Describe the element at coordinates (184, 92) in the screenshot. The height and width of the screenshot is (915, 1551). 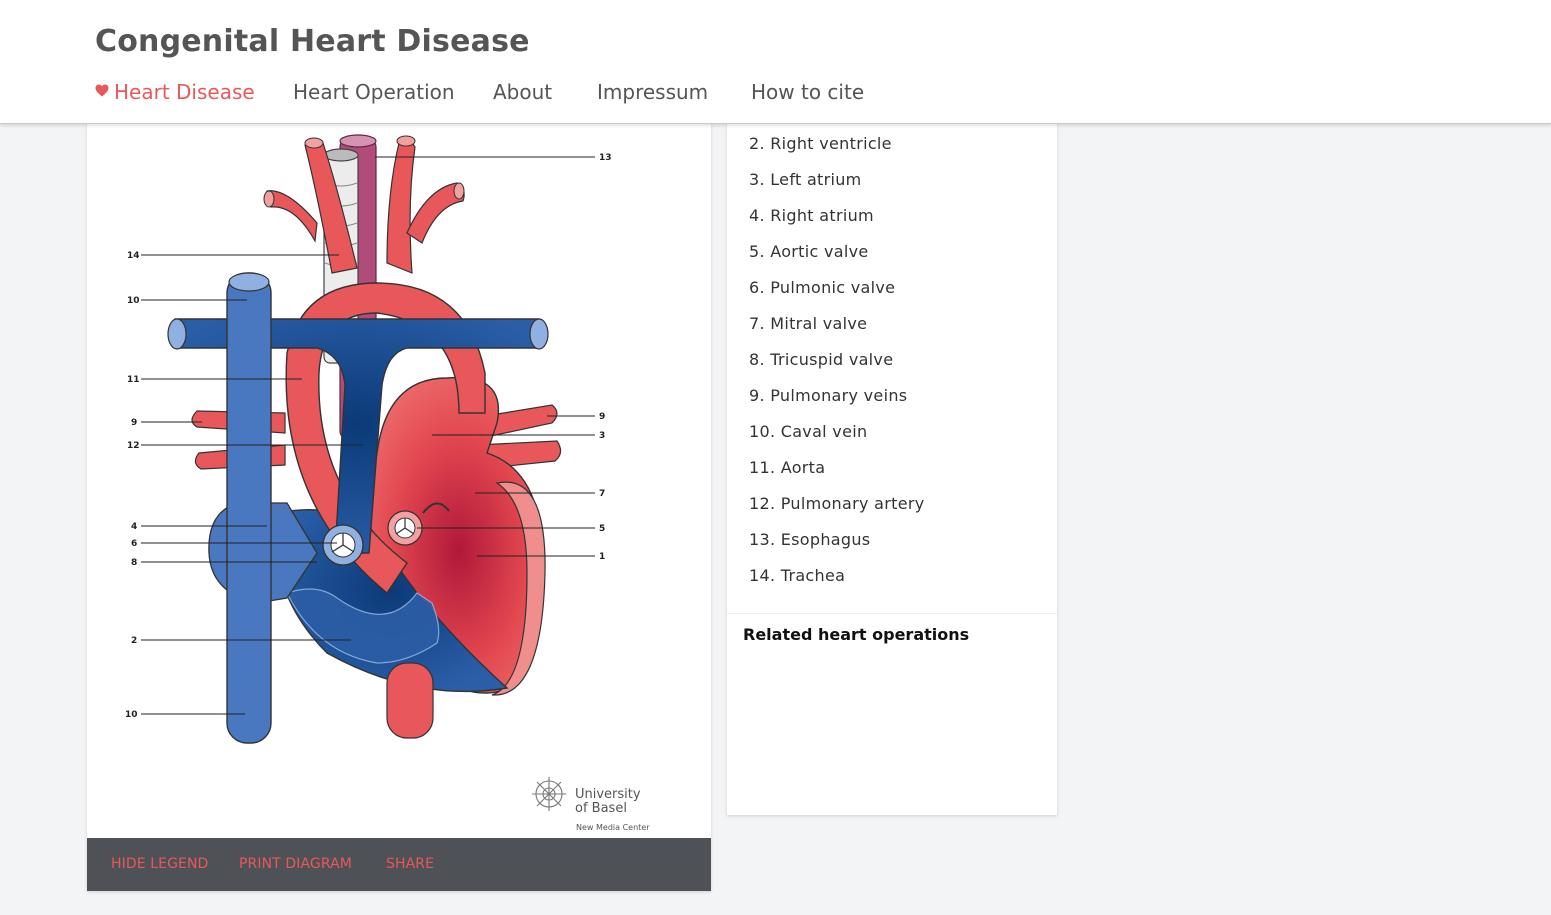
I see `nav-label: Heart Disease` at that location.